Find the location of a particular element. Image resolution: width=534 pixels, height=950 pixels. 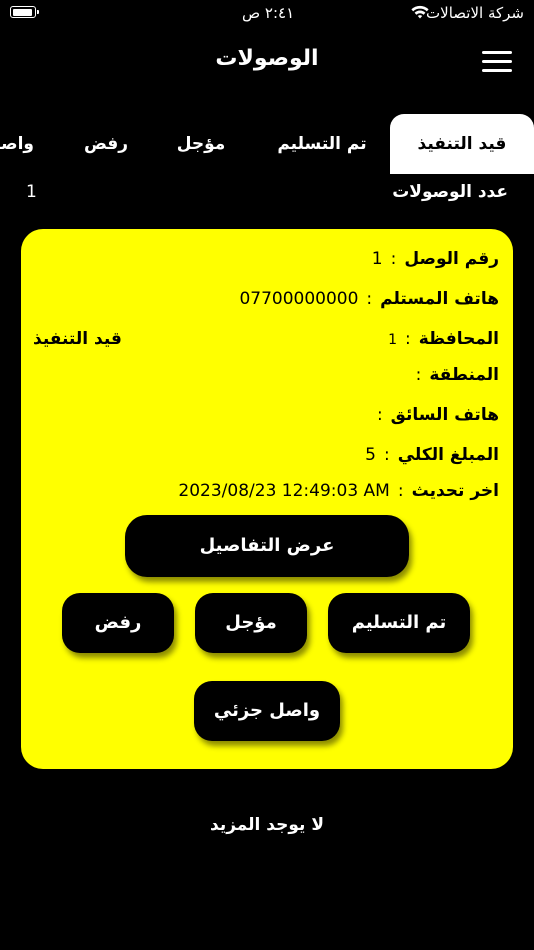

hamburger-menu-icon is located at coordinates (497, 62).